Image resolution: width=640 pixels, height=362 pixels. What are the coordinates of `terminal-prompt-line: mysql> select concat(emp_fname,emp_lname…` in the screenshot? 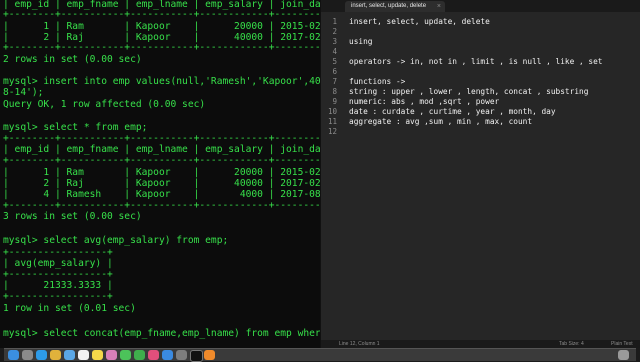 It's located at (161, 333).